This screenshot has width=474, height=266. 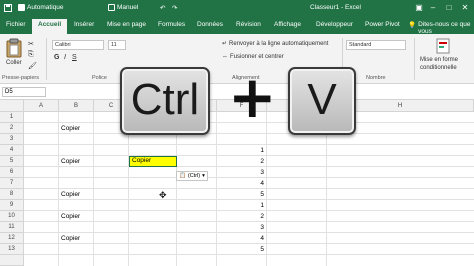 I want to click on paste-options-label: (Ctrl), so click(x=194, y=176).